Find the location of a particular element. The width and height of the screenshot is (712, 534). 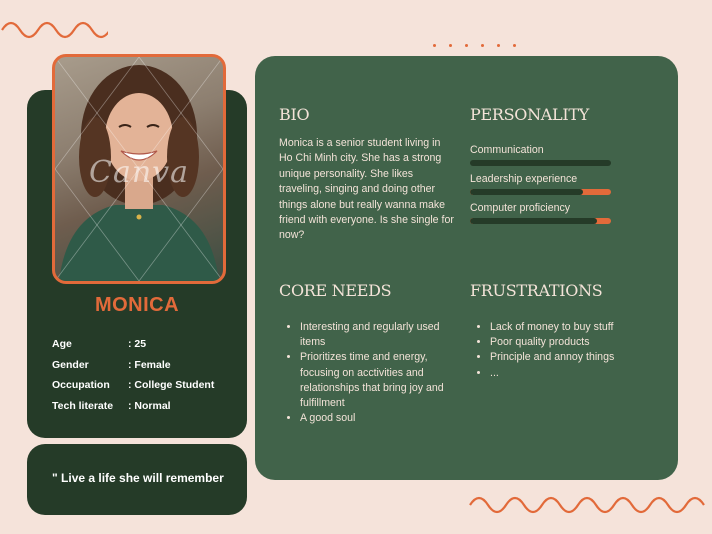

info-value: : Female is located at coordinates (149, 364).